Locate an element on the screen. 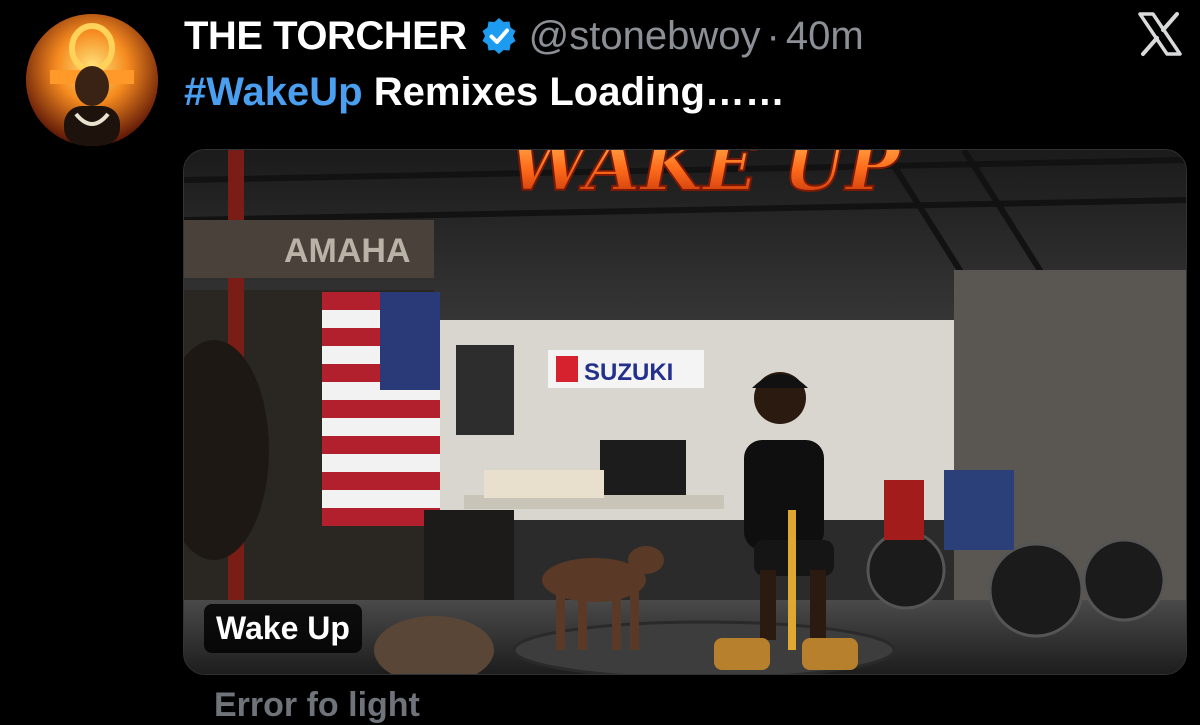 Image resolution: width=1200 pixels, height=725 pixels. hashtag-link: #WakeUp is located at coordinates (273, 92).